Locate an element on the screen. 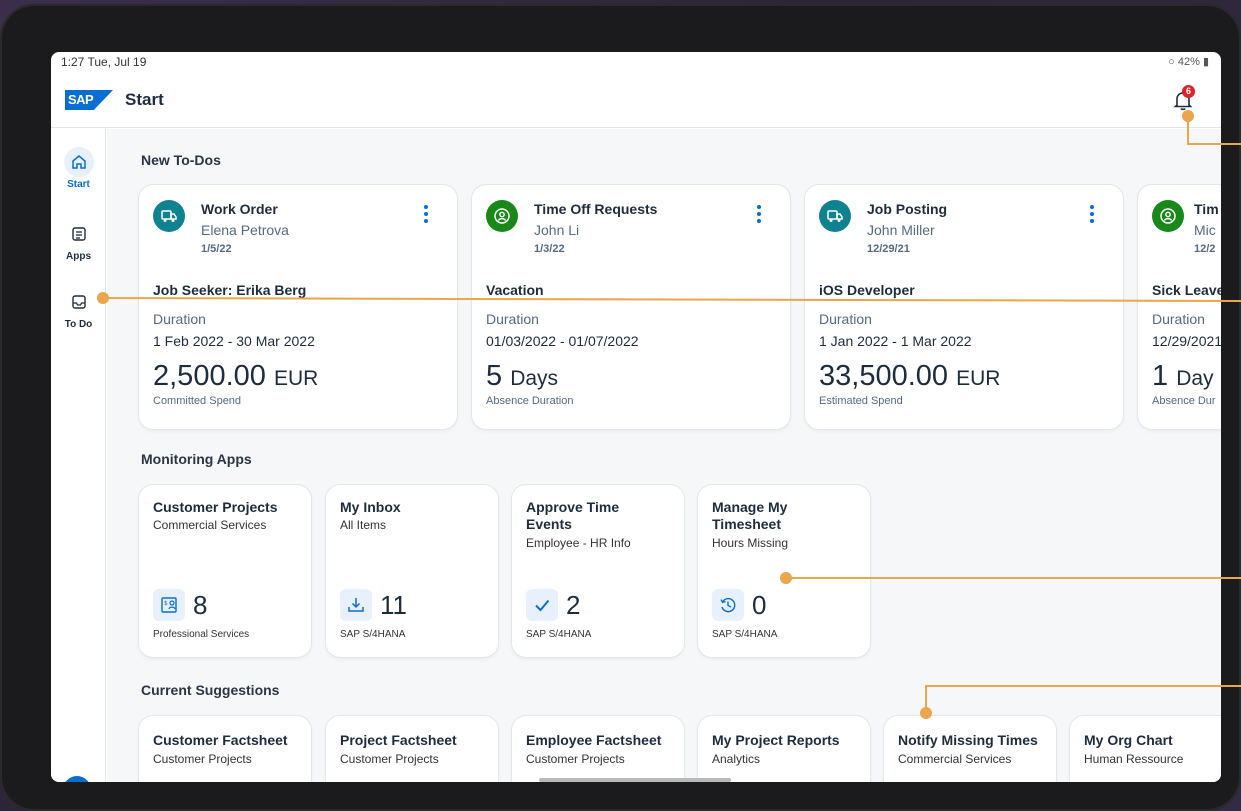 Image resolution: width=1241 pixels, height=811 pixels. status-icons: ○ 42% ▮ is located at coordinates (1188, 61).